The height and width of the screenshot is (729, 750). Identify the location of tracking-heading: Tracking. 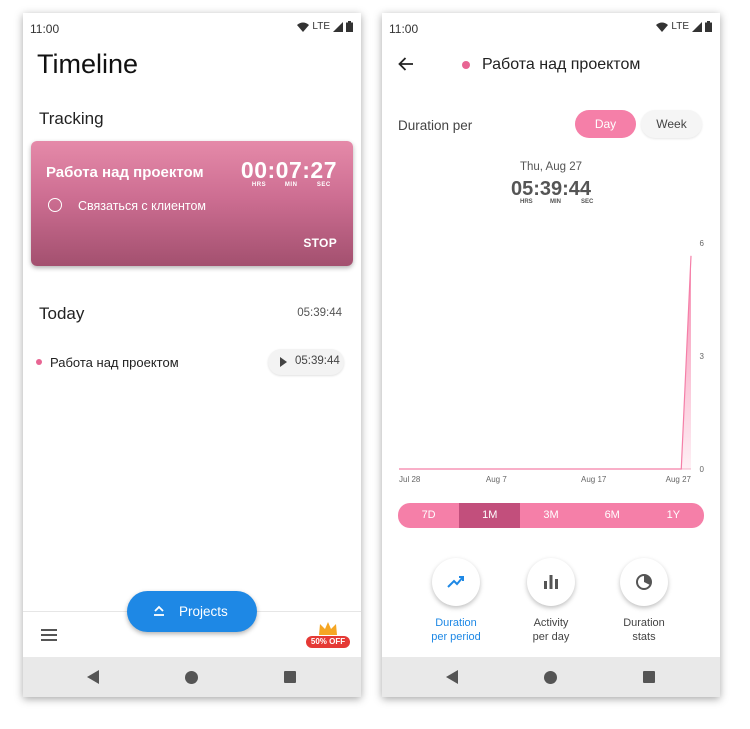
(71, 118).